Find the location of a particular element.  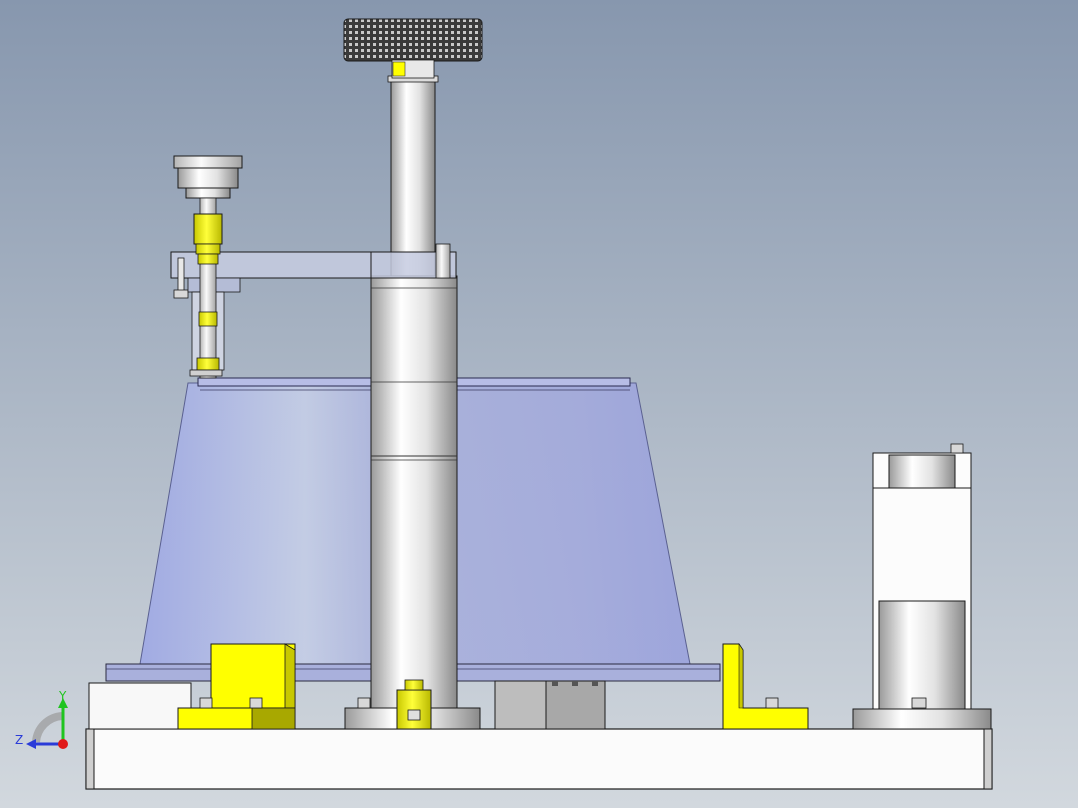

triad-y-label: Y is located at coordinates (62, 696).